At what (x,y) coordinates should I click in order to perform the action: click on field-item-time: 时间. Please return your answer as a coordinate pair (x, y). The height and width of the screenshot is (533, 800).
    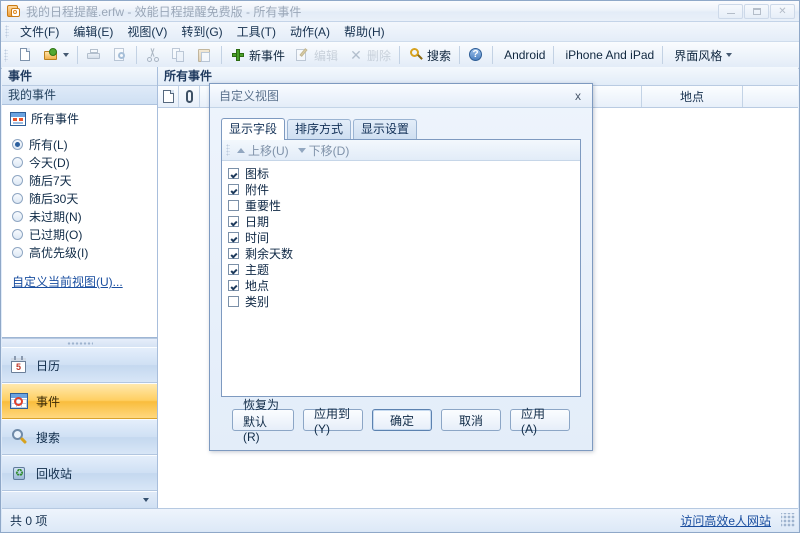
    Looking at the image, I should click on (404, 237).